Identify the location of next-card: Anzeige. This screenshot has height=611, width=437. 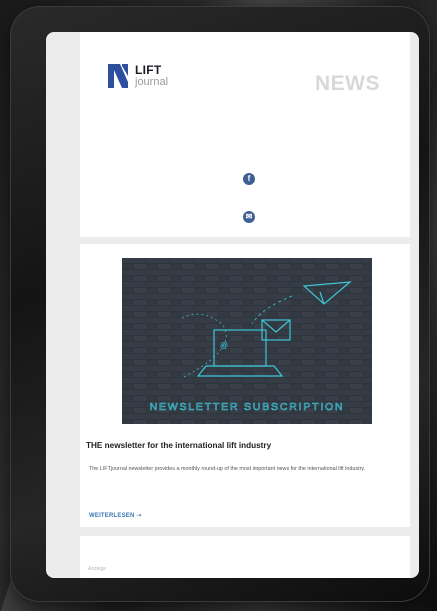
(245, 557).